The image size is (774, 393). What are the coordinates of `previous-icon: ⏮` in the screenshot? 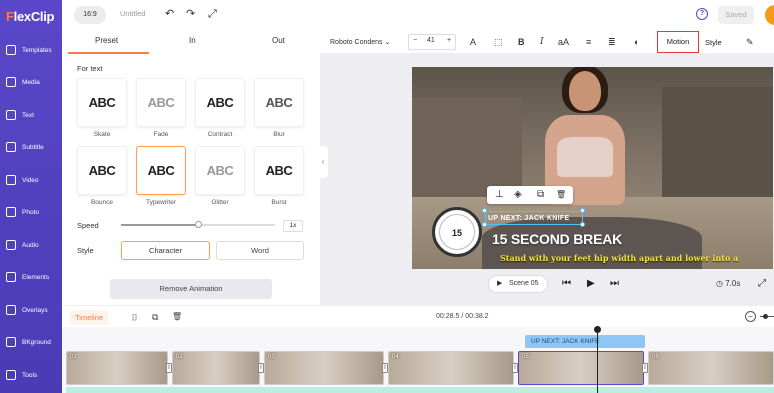 It's located at (566, 284).